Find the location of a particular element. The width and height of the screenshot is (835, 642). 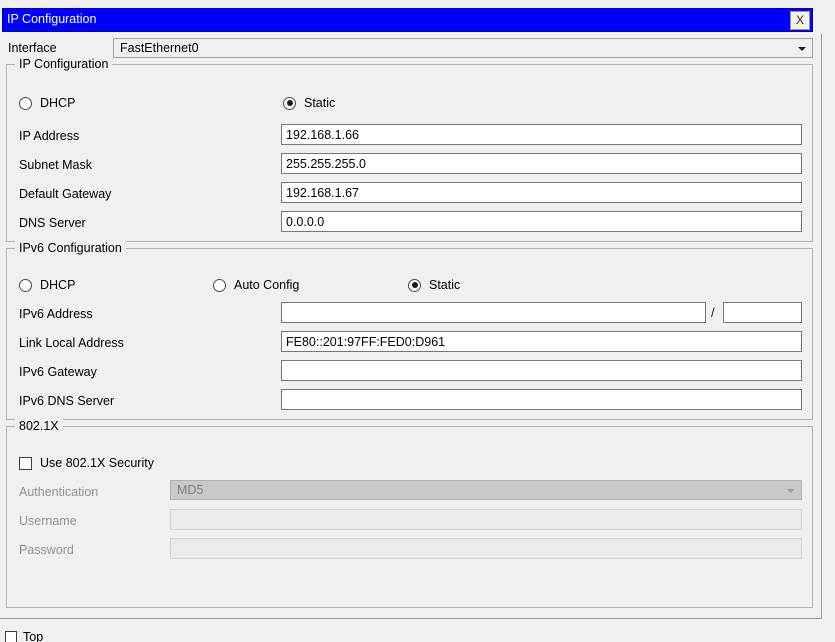

ipv6-gateway-input is located at coordinates (541, 370).